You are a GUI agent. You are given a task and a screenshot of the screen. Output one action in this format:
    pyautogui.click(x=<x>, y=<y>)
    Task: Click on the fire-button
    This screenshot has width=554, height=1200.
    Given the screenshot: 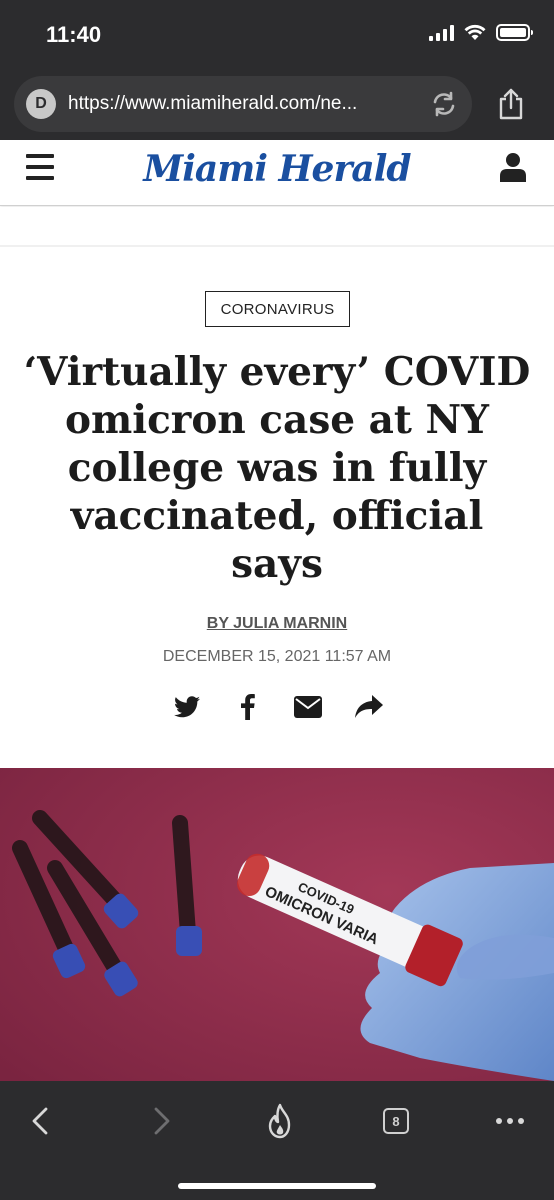 What is the action you would take?
    pyautogui.click(x=280, y=1121)
    